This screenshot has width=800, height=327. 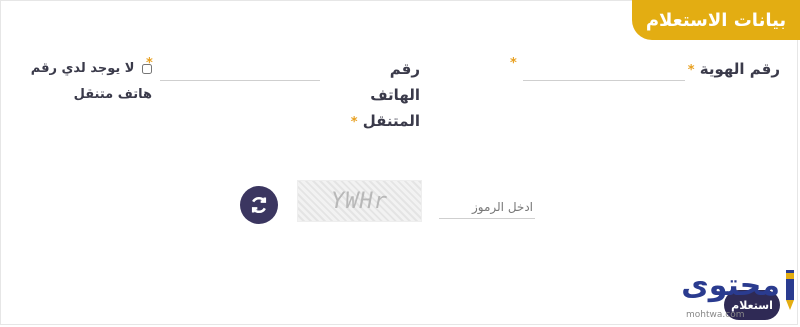 What do you see at coordinates (513, 63) in the screenshot?
I see `id-required-asterisk: *` at bounding box center [513, 63].